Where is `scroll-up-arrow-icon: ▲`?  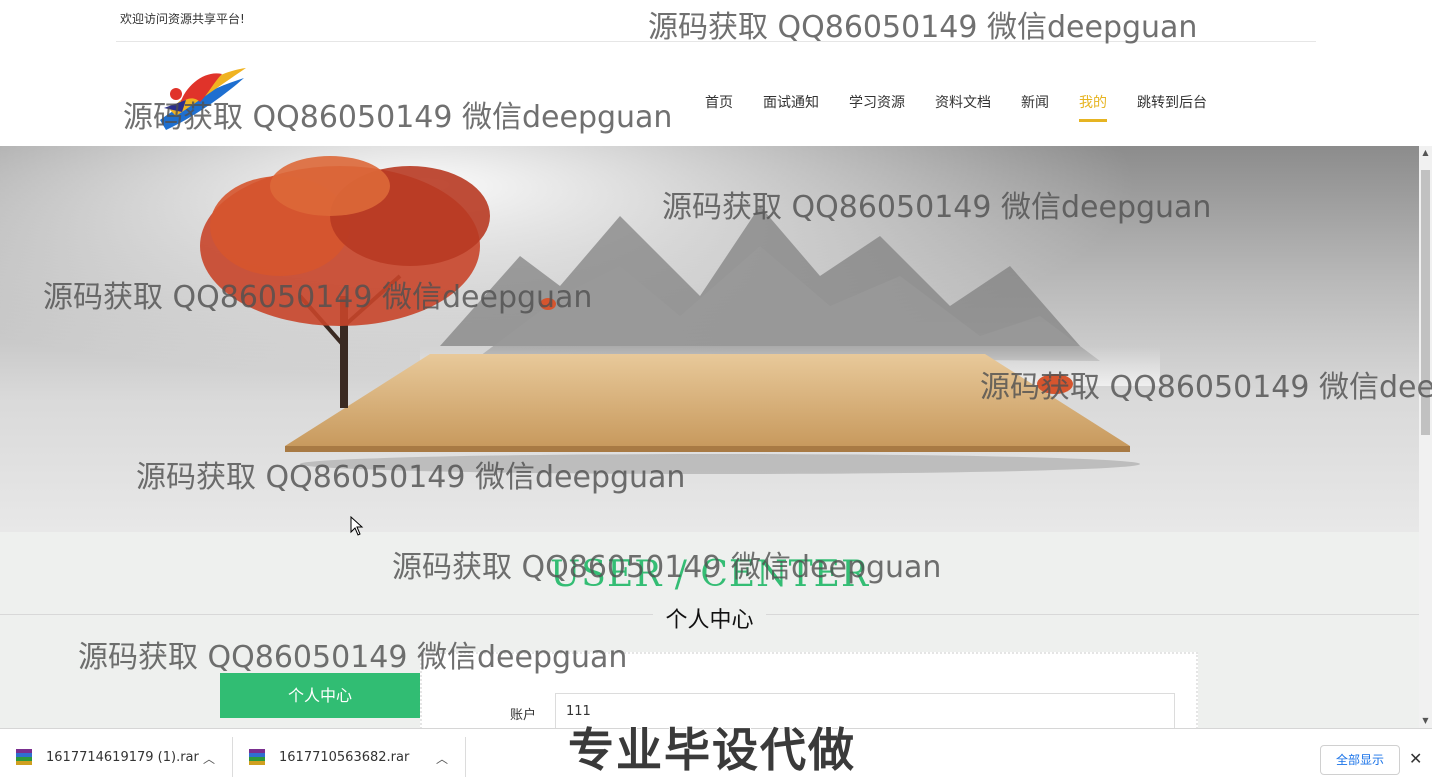 scroll-up-arrow-icon: ▲ is located at coordinates (1425, 153).